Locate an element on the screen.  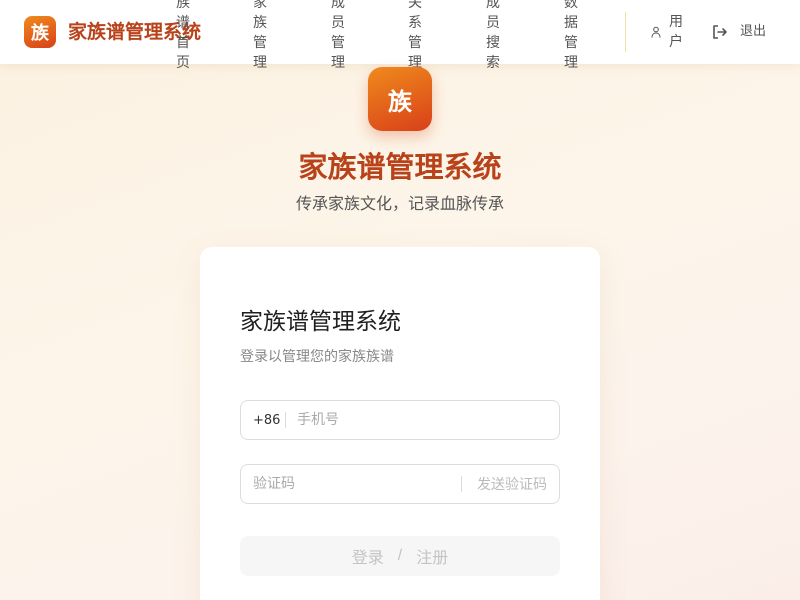
nav-item-family-management: 家族管理 is located at coordinates (260, 36).